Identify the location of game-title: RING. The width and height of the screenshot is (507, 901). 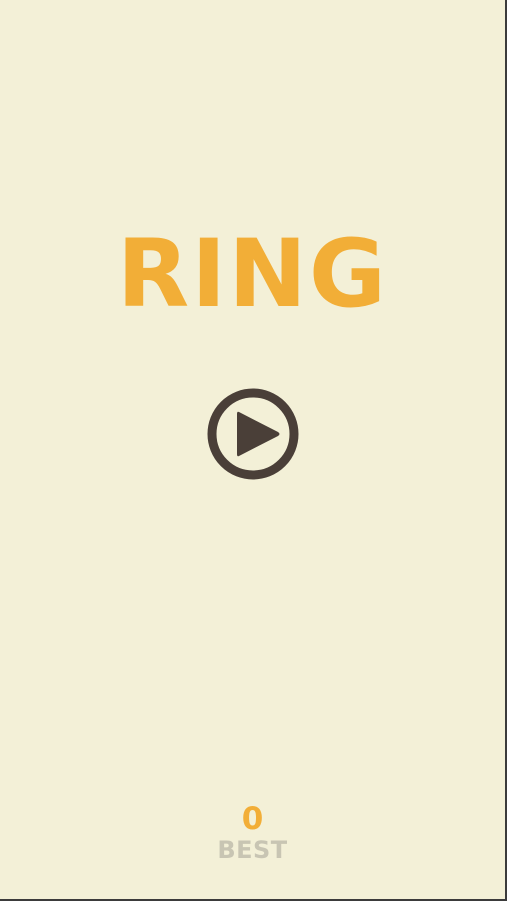
(252, 274).